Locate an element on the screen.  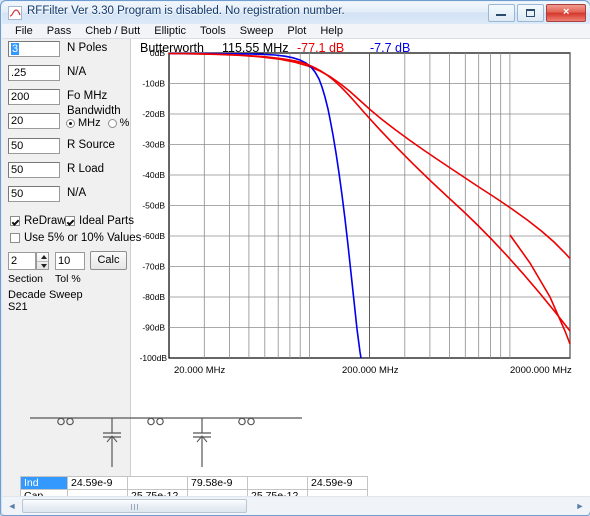
svg-text: -40dB is located at coordinates (153, 175).